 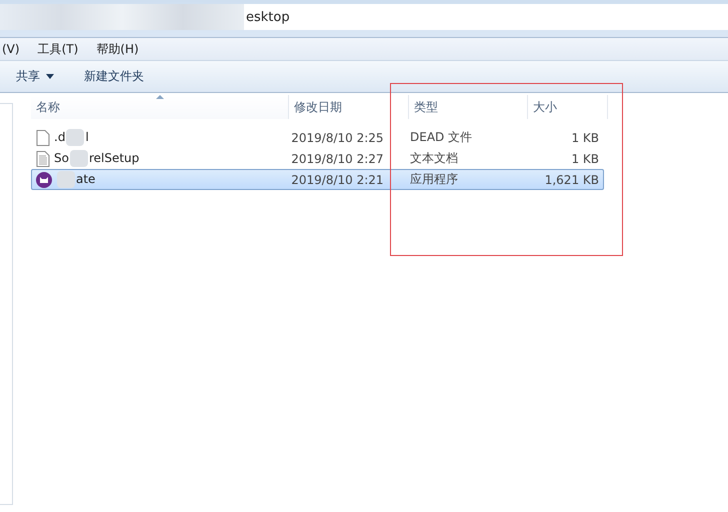 I want to click on table-cell-text: 2019/8/10 2:25, so click(x=337, y=137).